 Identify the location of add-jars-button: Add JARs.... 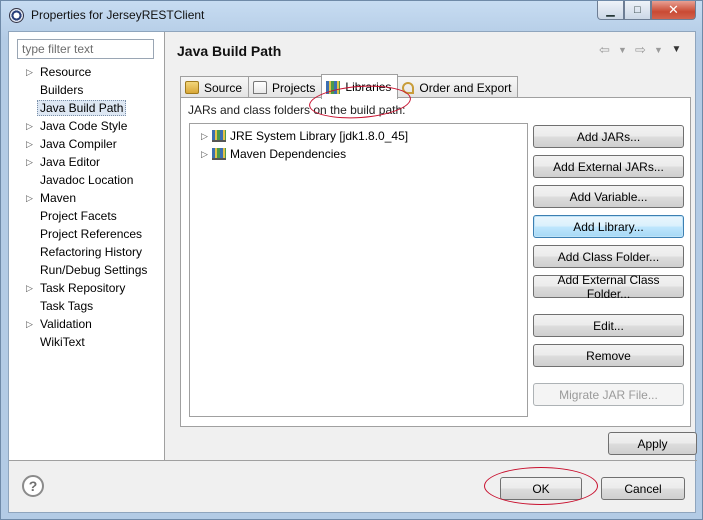
(608, 136).